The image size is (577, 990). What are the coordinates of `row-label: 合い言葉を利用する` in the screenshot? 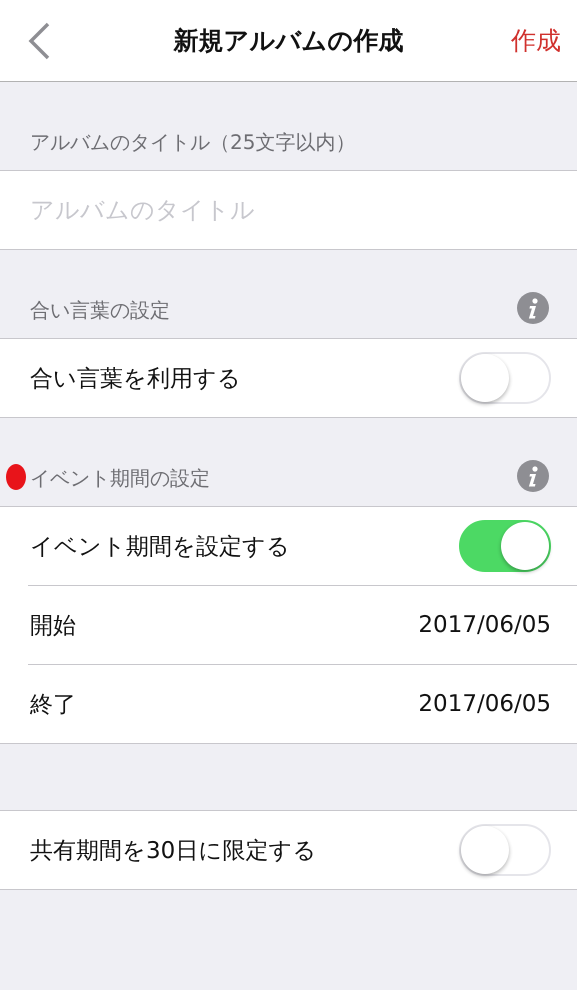 It's located at (135, 379).